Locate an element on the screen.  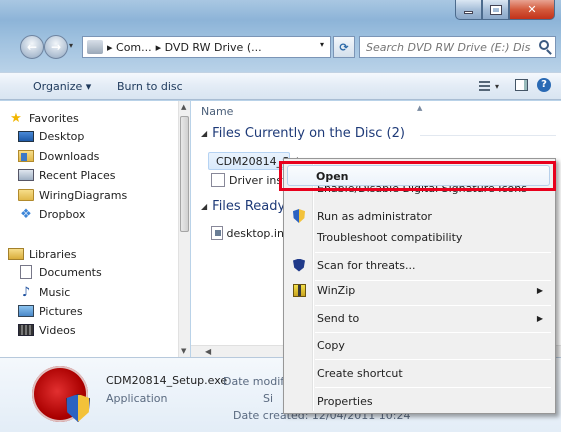
address-bar: ▸ Com... ▸ DVD RW Drive (... ▾ is located at coordinates (206, 47).